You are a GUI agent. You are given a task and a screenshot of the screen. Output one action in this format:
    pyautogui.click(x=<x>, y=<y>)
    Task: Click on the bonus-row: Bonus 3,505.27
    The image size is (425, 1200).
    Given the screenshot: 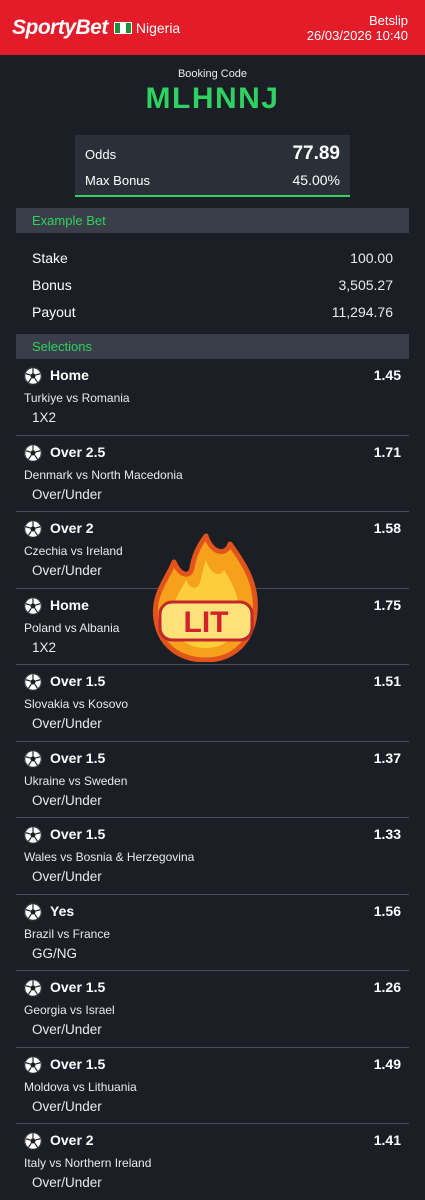 What is the action you would take?
    pyautogui.click(x=212, y=284)
    